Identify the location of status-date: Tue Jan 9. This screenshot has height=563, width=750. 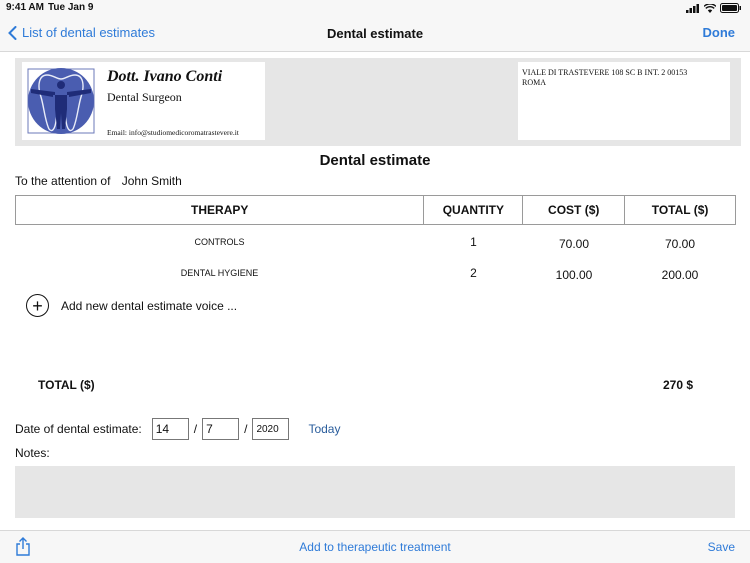
(71, 7).